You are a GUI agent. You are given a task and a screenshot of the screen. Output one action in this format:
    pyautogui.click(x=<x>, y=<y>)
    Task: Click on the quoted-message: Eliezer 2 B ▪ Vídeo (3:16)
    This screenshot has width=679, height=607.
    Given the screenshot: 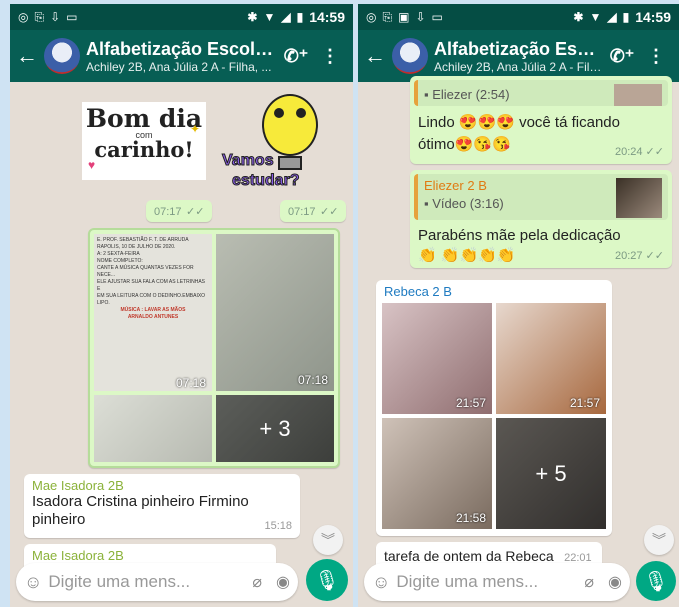 What is the action you would take?
    pyautogui.click(x=541, y=197)
    